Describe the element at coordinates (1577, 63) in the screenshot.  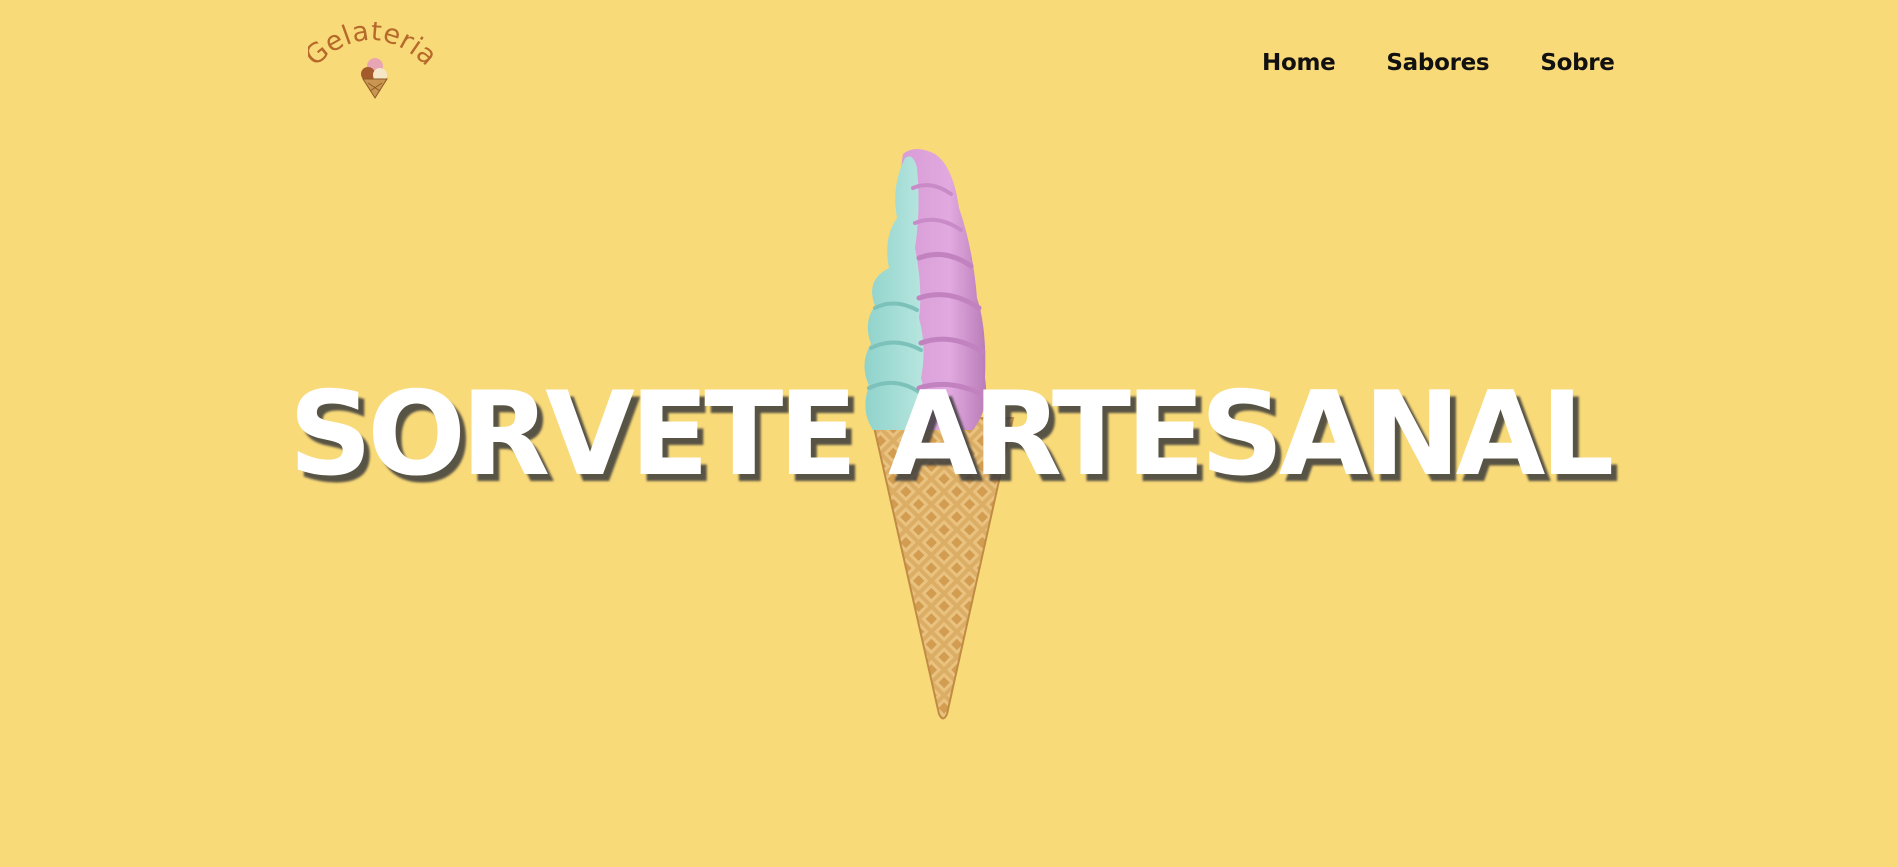
I see `nav-sobre: Sobre` at that location.